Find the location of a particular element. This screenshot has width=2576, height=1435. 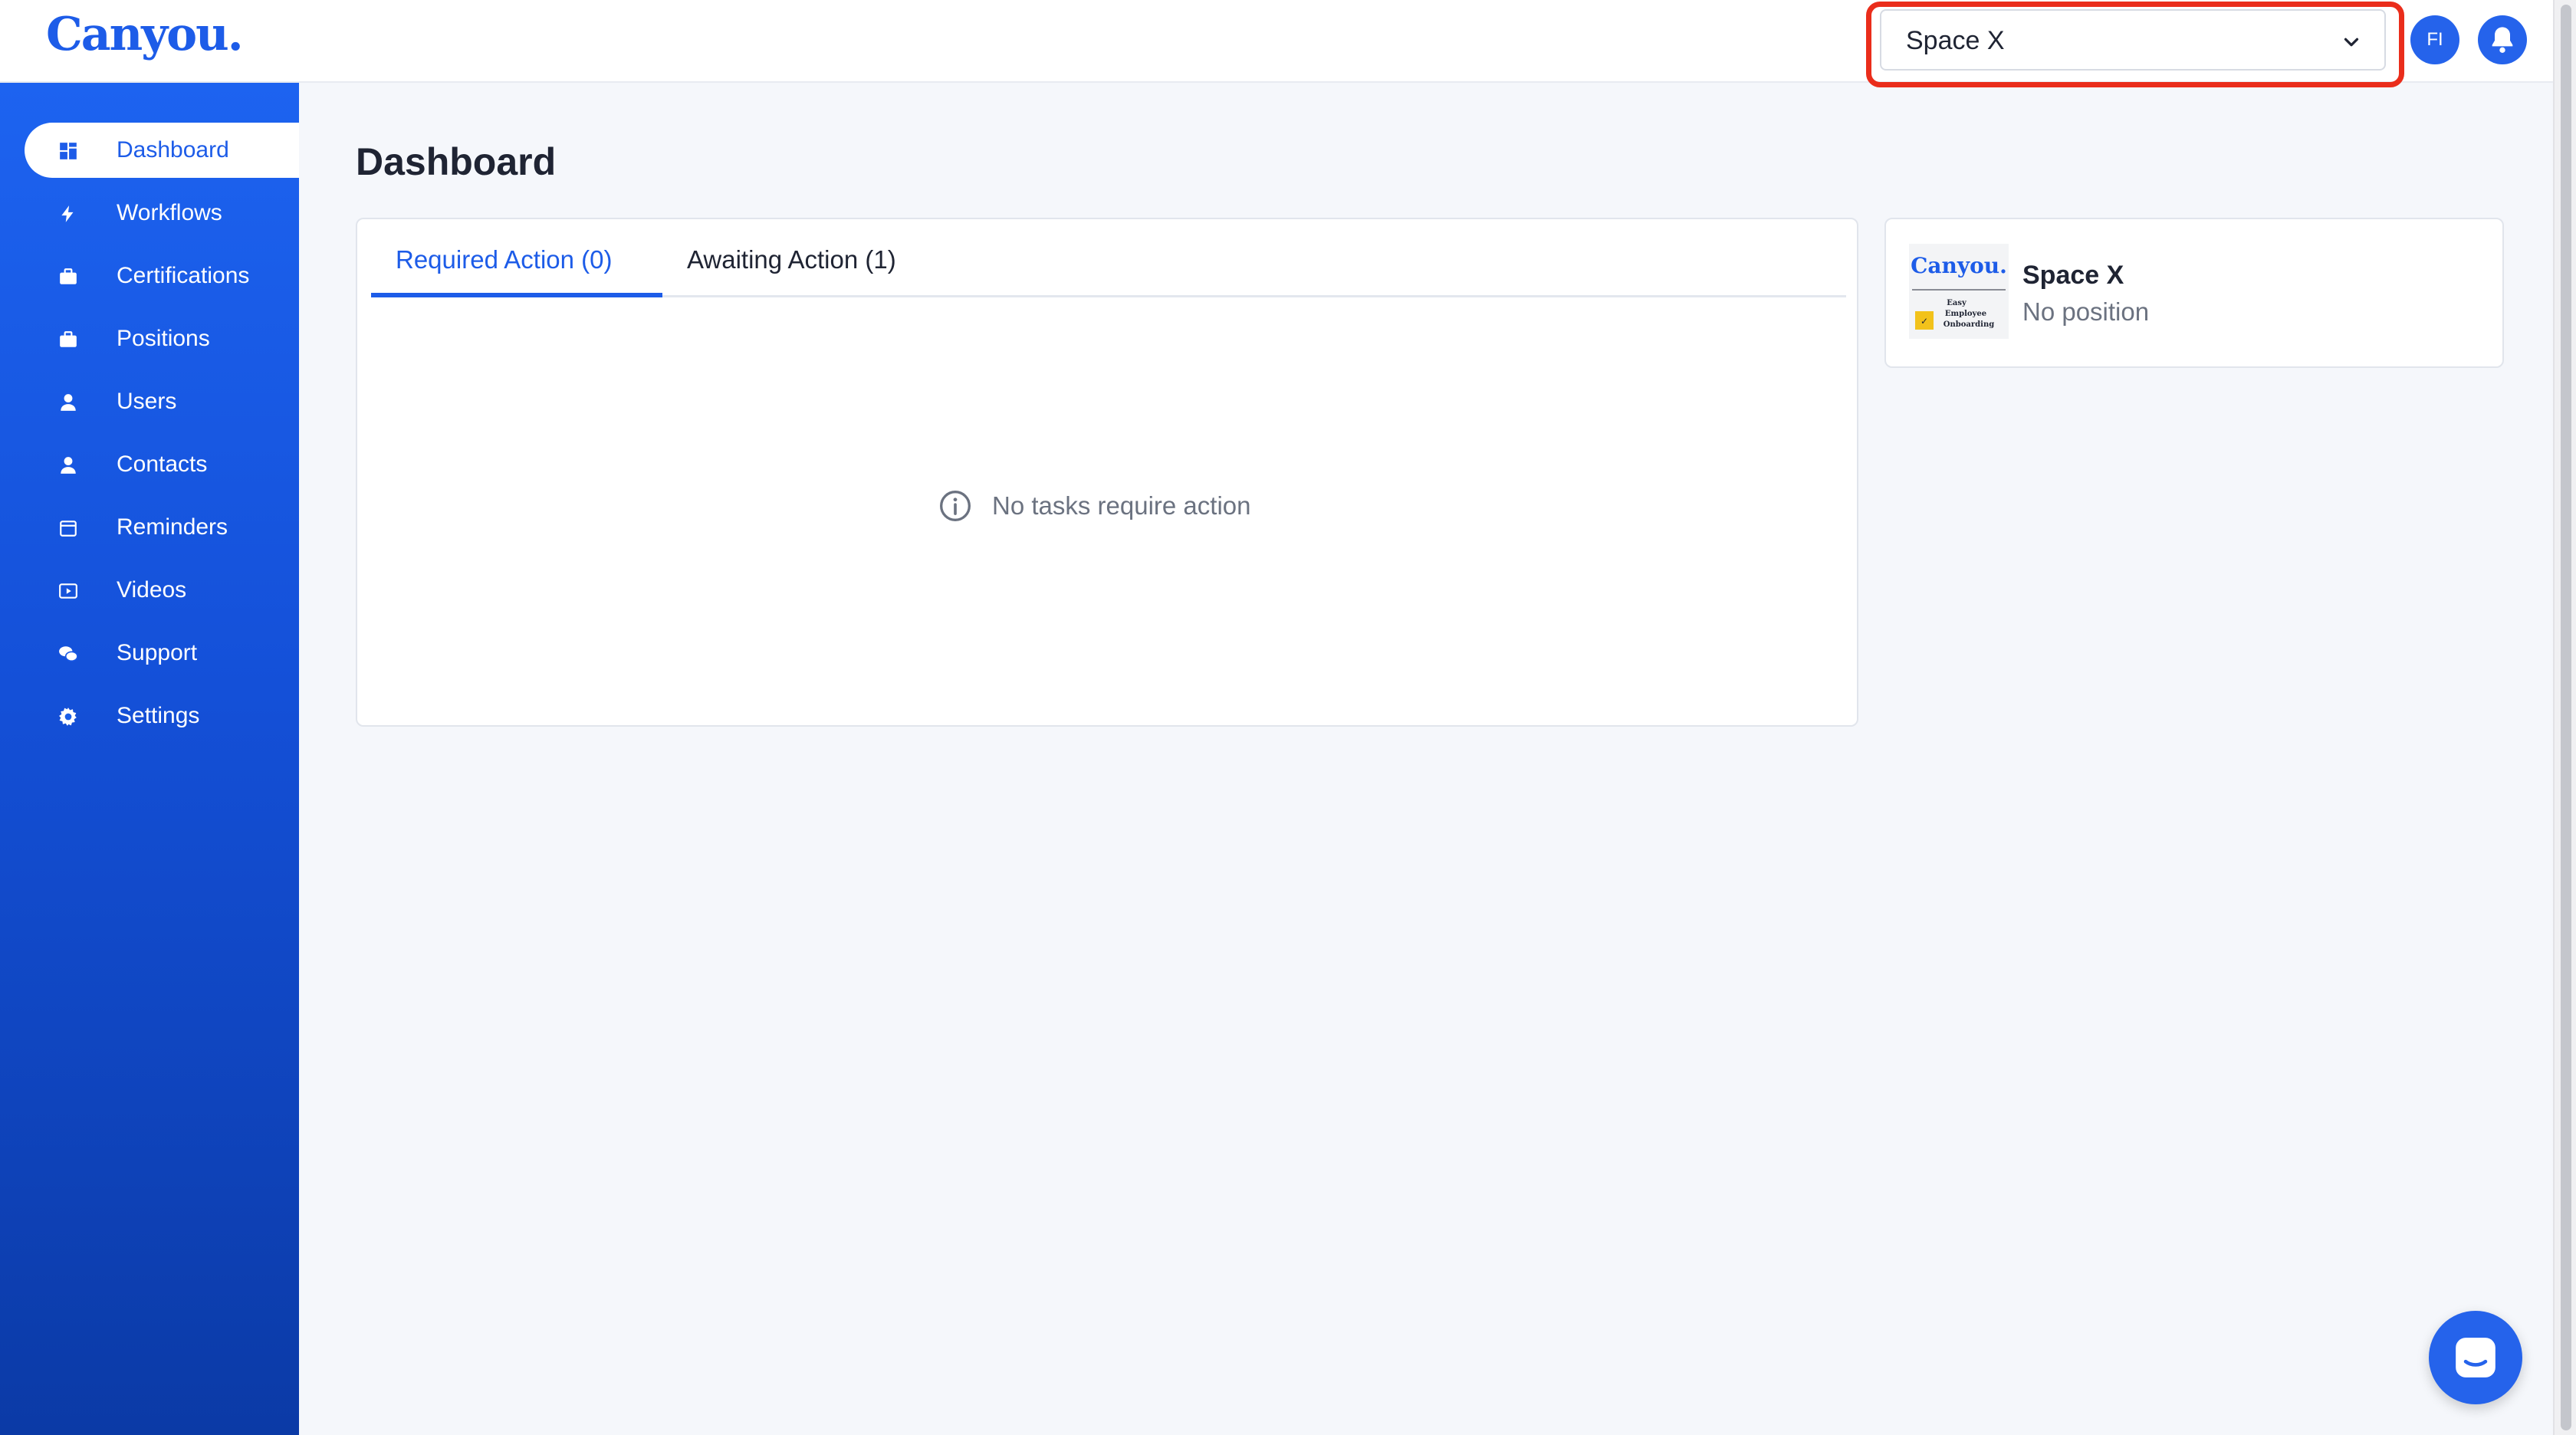

bell-icon is located at coordinates (2502, 40).